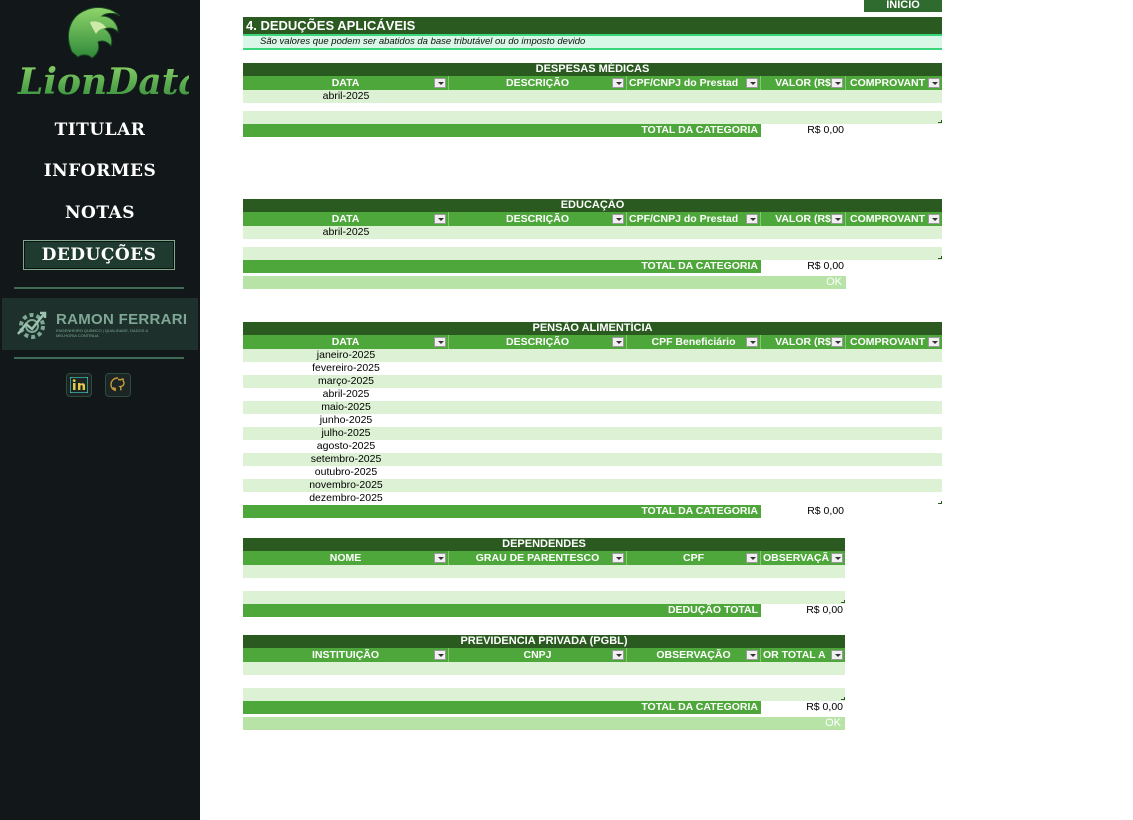  I want to click on table-row: junho-2025, so click(592, 420).